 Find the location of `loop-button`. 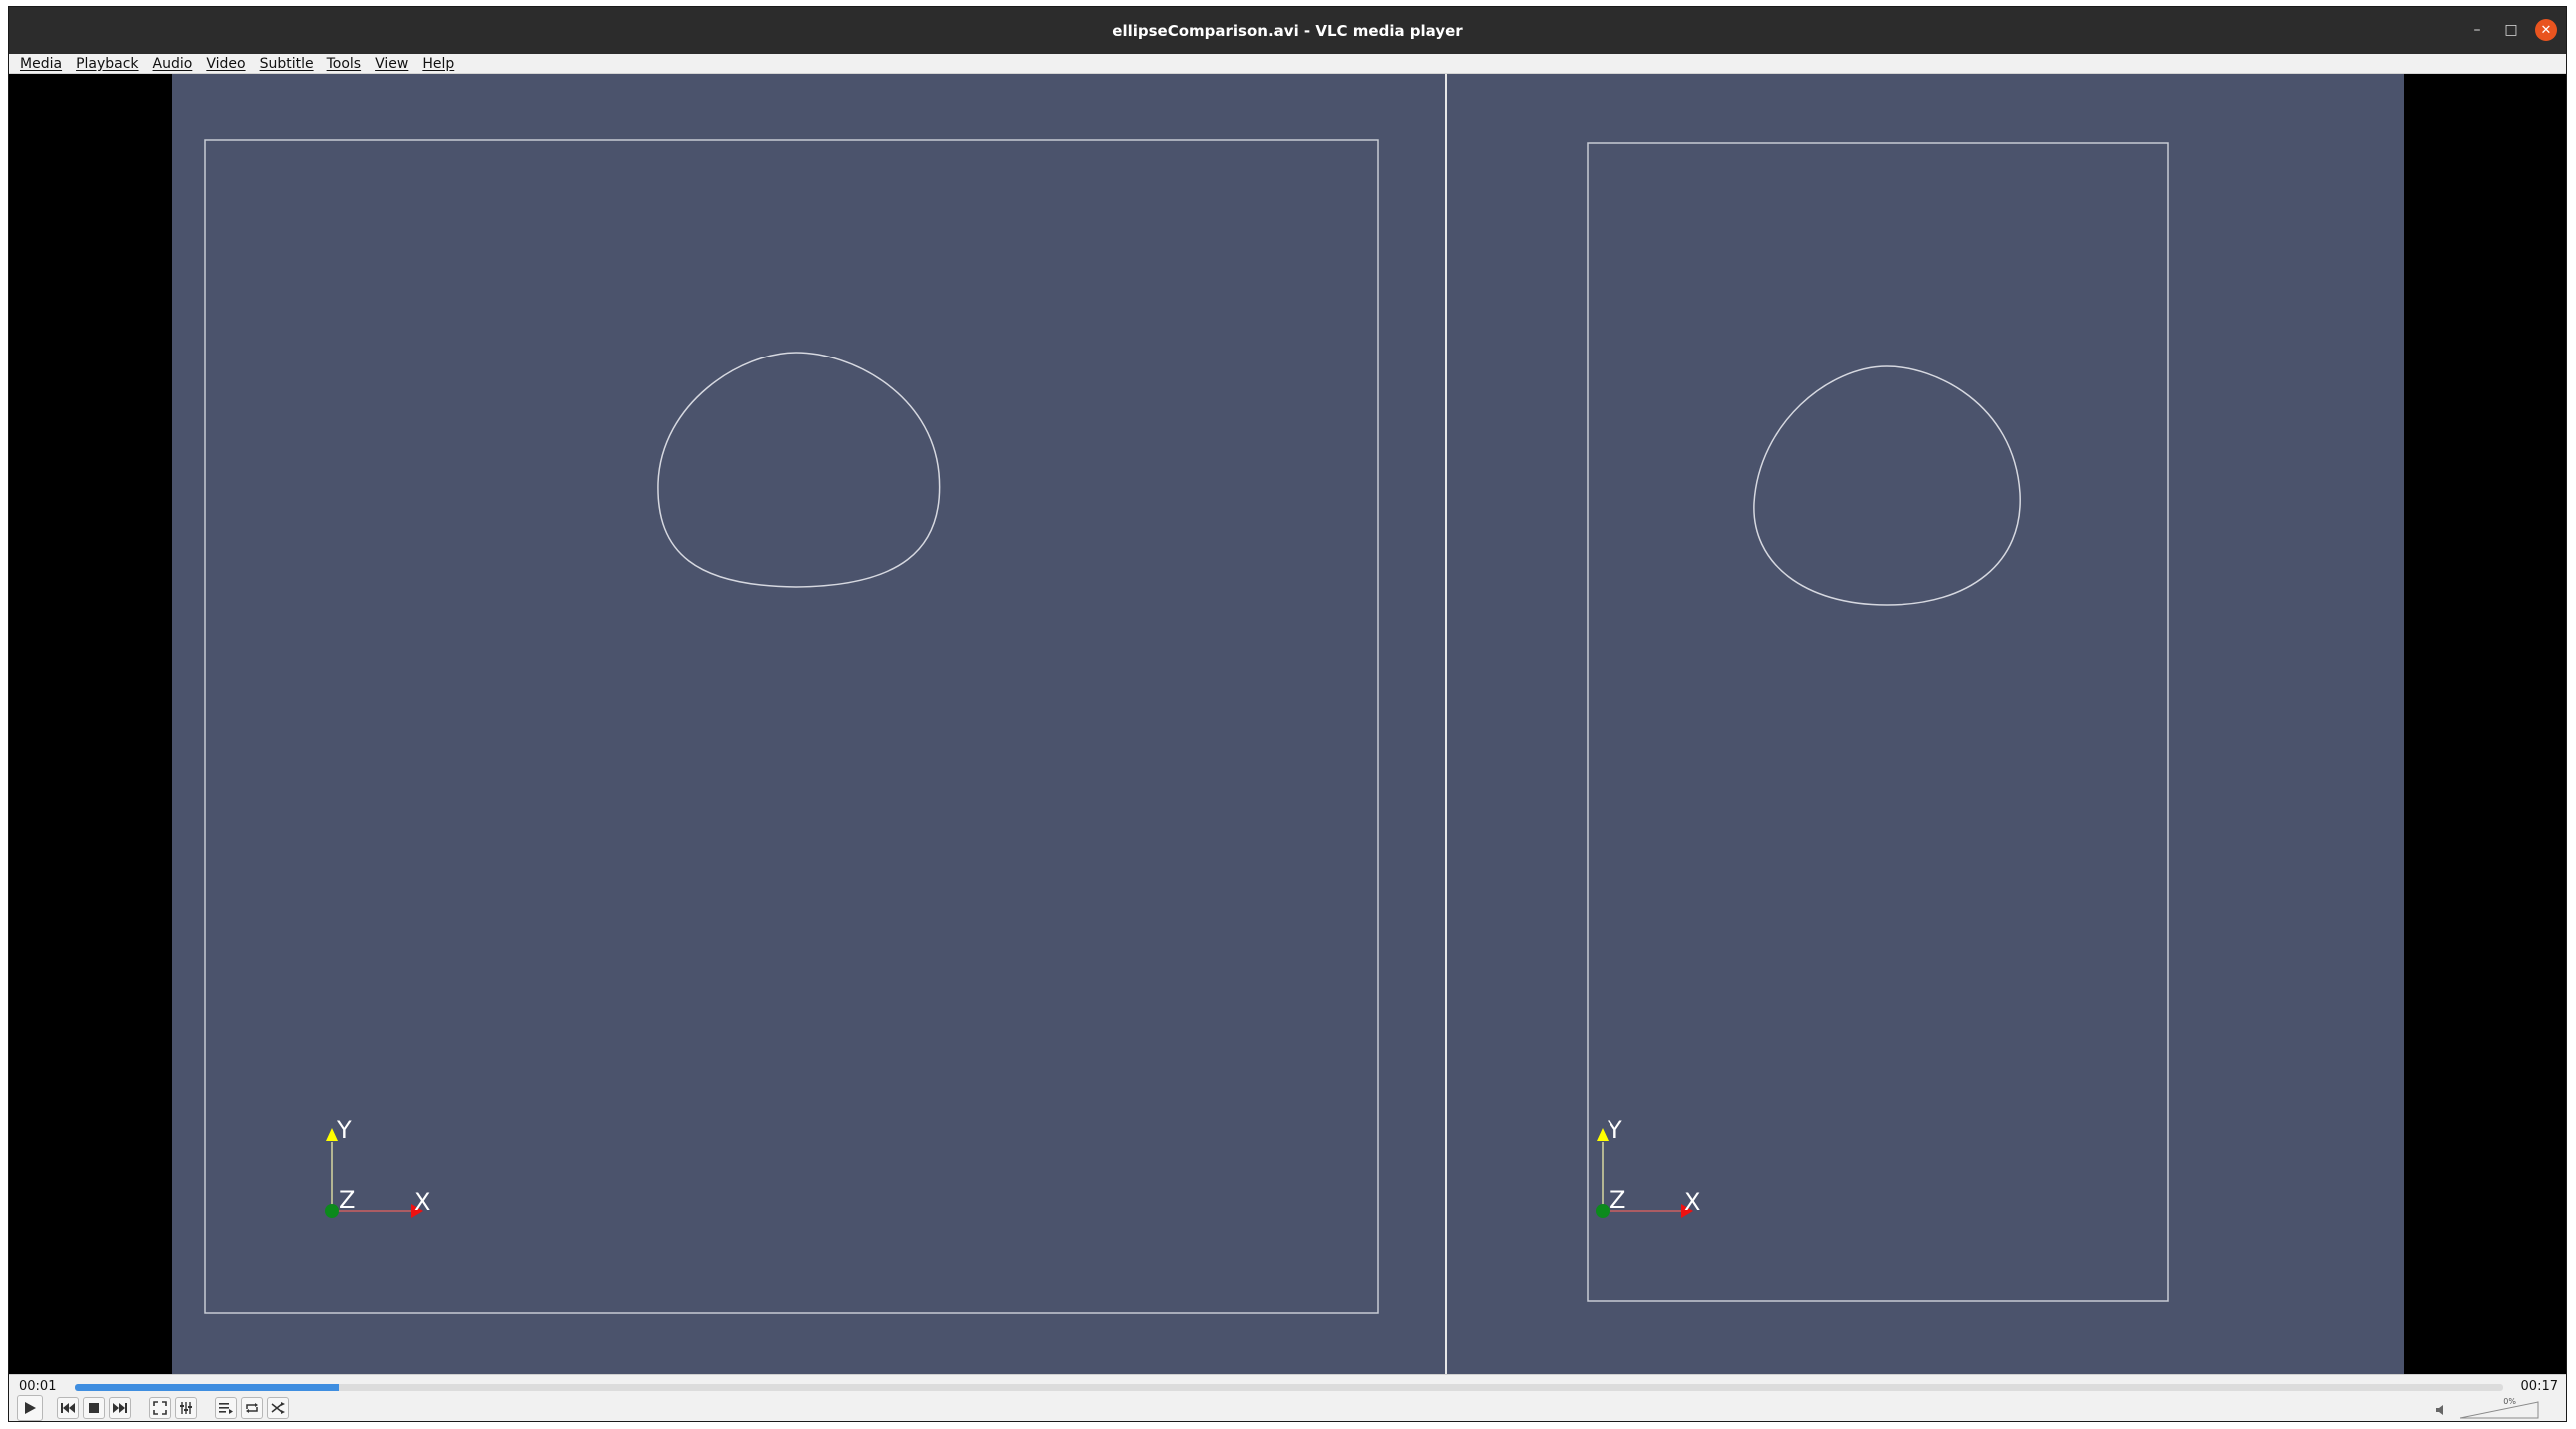

loop-button is located at coordinates (252, 1408).